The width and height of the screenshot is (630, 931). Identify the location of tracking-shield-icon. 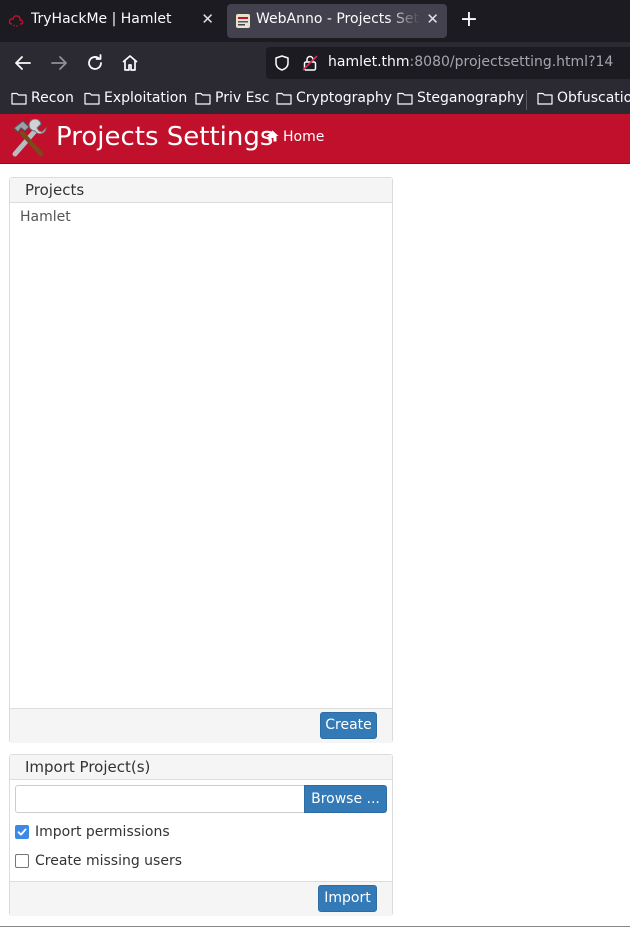
(282, 63).